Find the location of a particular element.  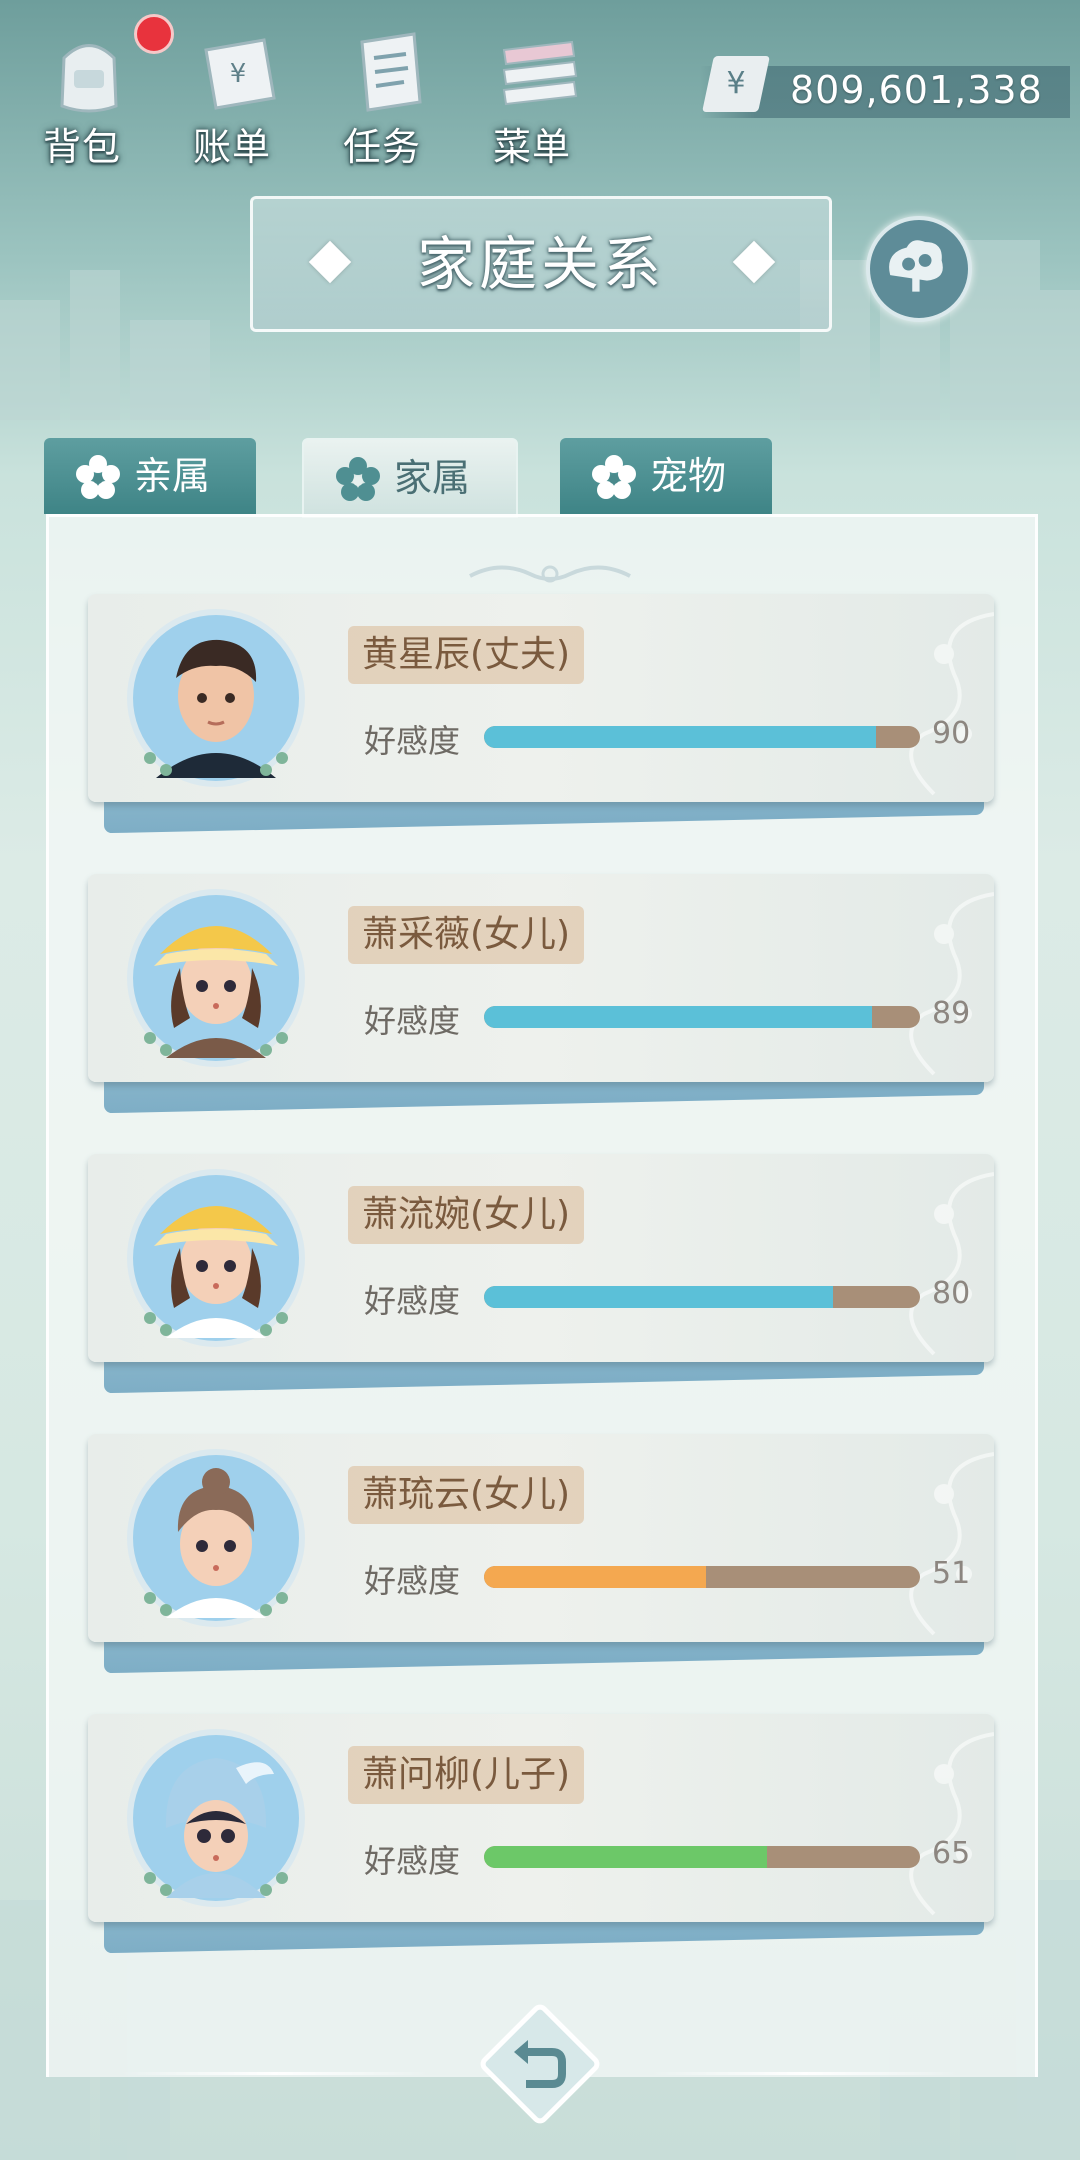

tab-pets: 宠物 is located at coordinates (666, 476).